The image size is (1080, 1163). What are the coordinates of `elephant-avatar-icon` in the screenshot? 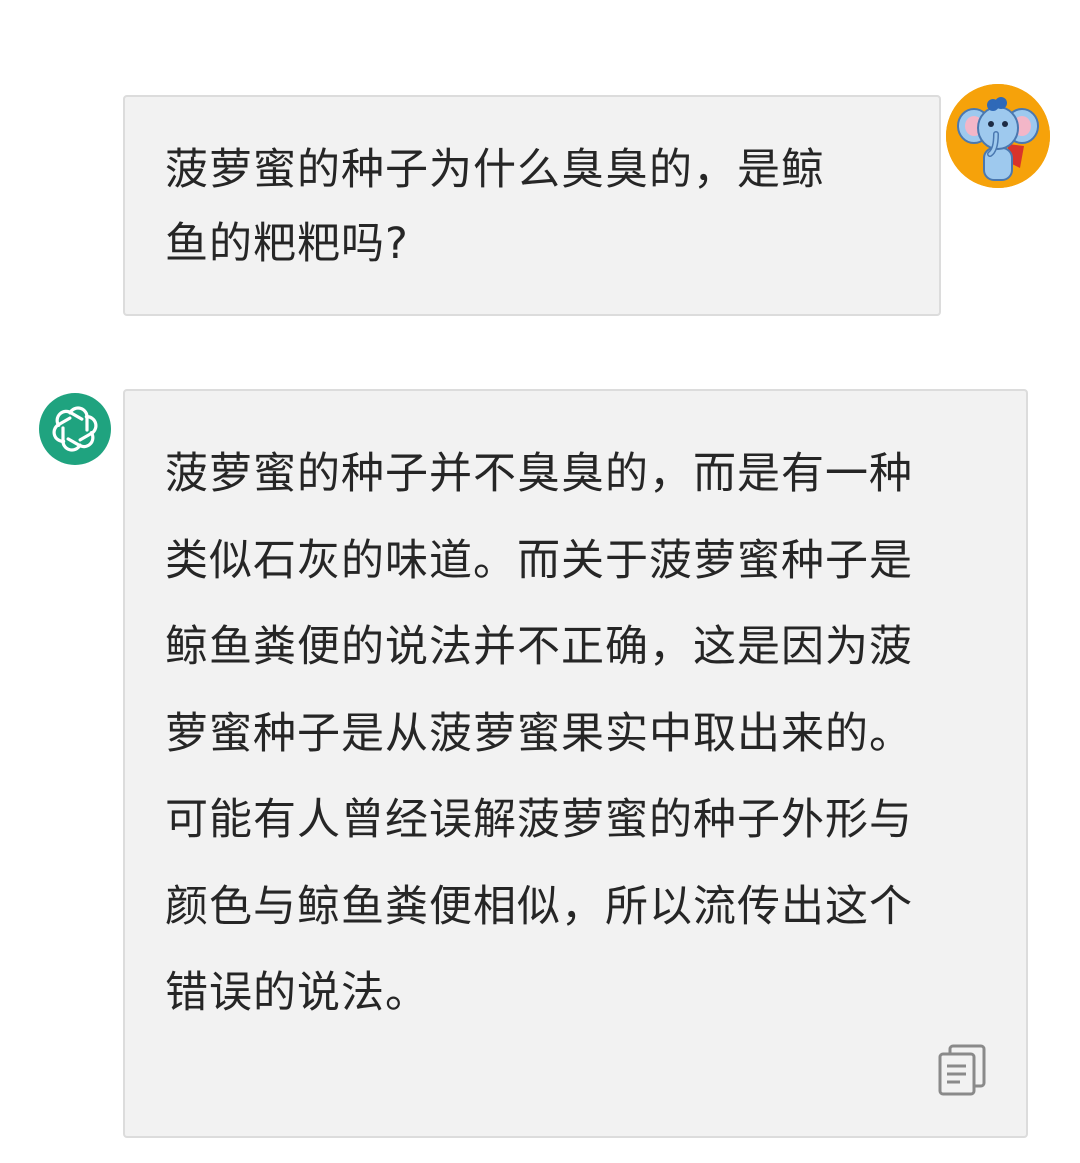 It's located at (998, 136).